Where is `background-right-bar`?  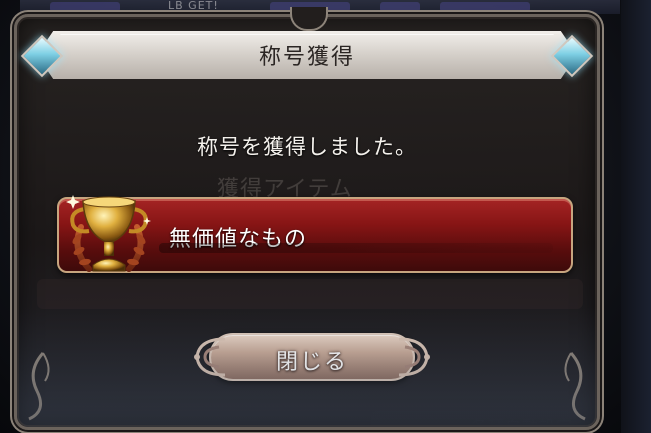 background-right-bar is located at coordinates (636, 216).